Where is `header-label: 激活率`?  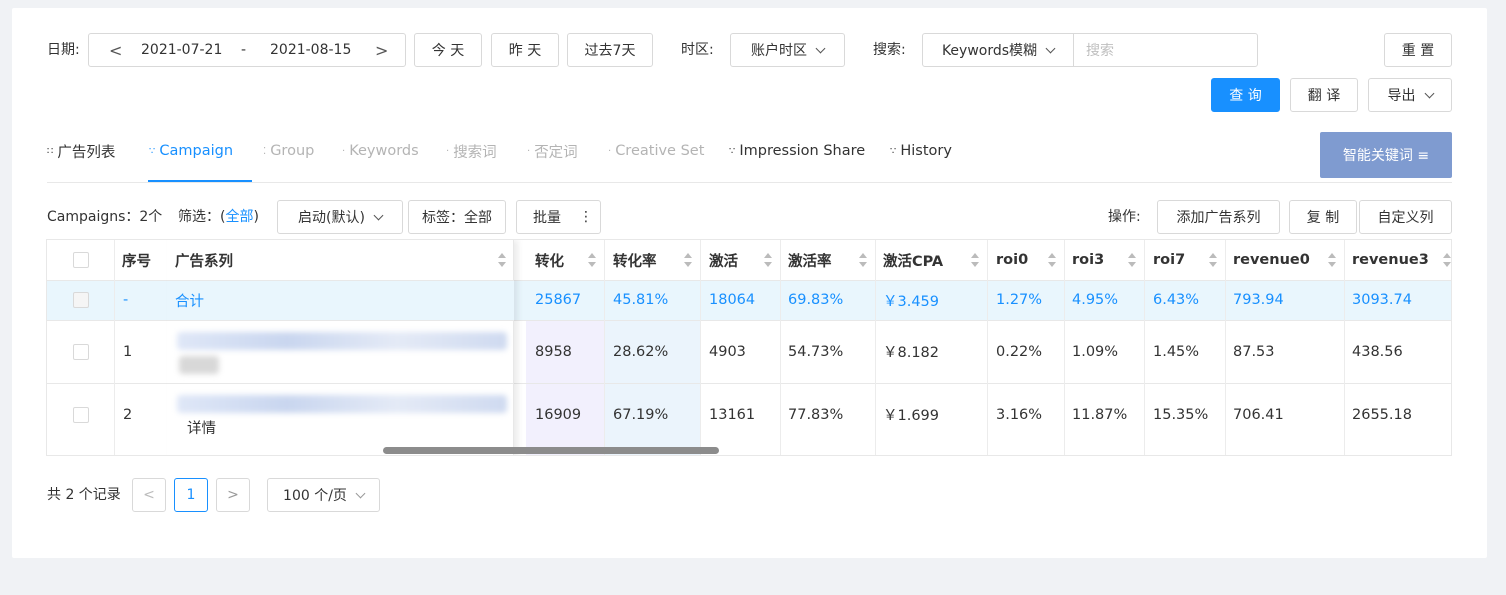
header-label: 激活率 is located at coordinates (810, 261).